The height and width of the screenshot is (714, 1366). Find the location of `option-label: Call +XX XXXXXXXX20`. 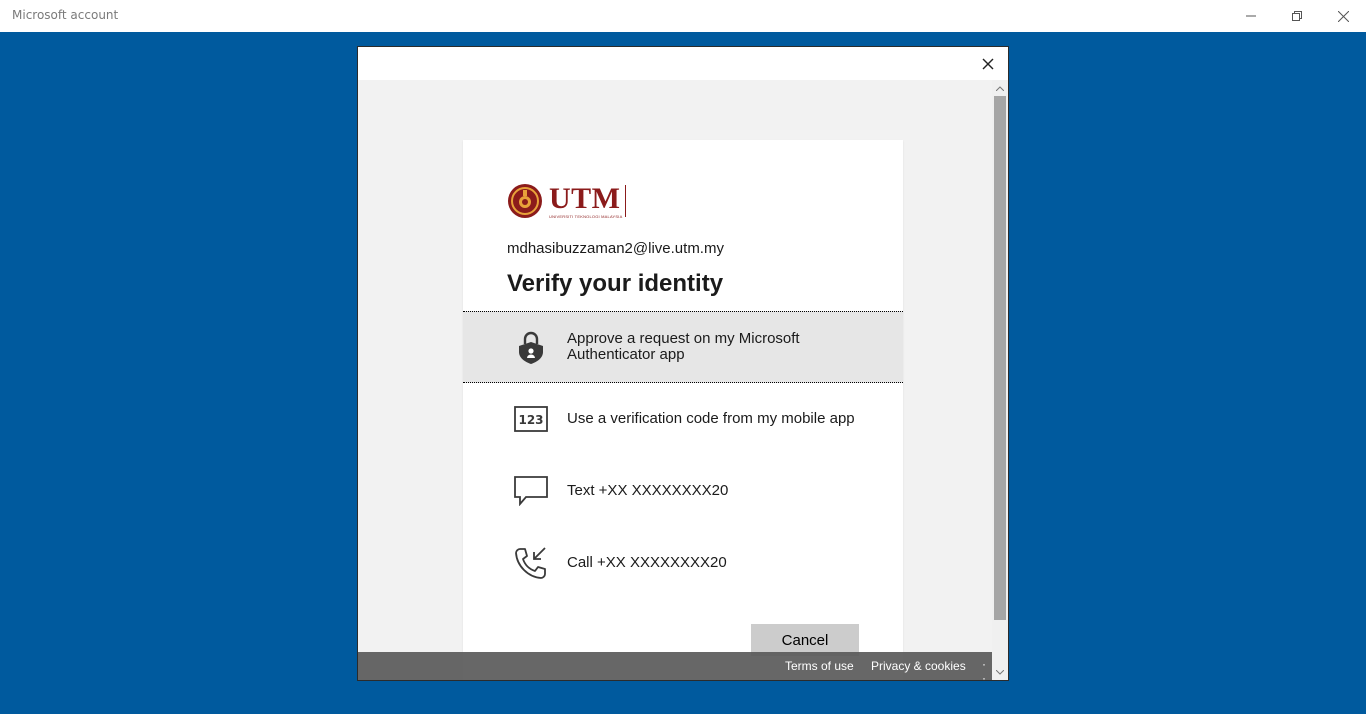

option-label: Call +XX XXXXXXXX20 is located at coordinates (647, 562).